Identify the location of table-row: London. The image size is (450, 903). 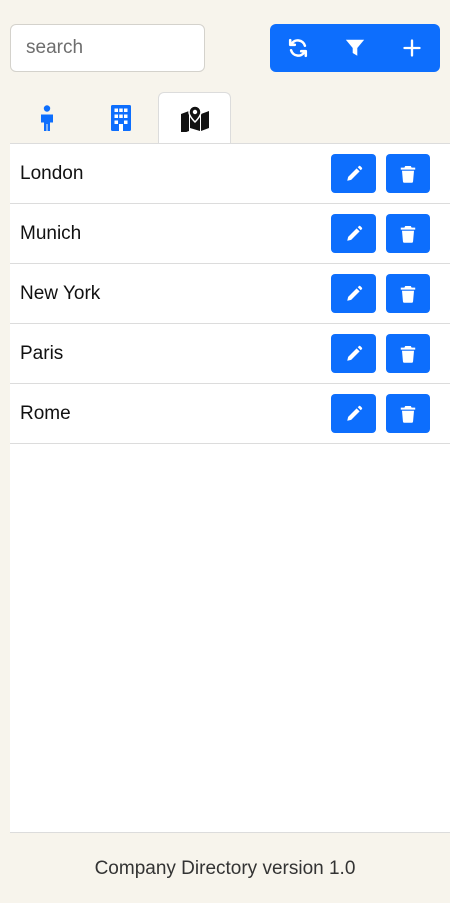
(230, 174).